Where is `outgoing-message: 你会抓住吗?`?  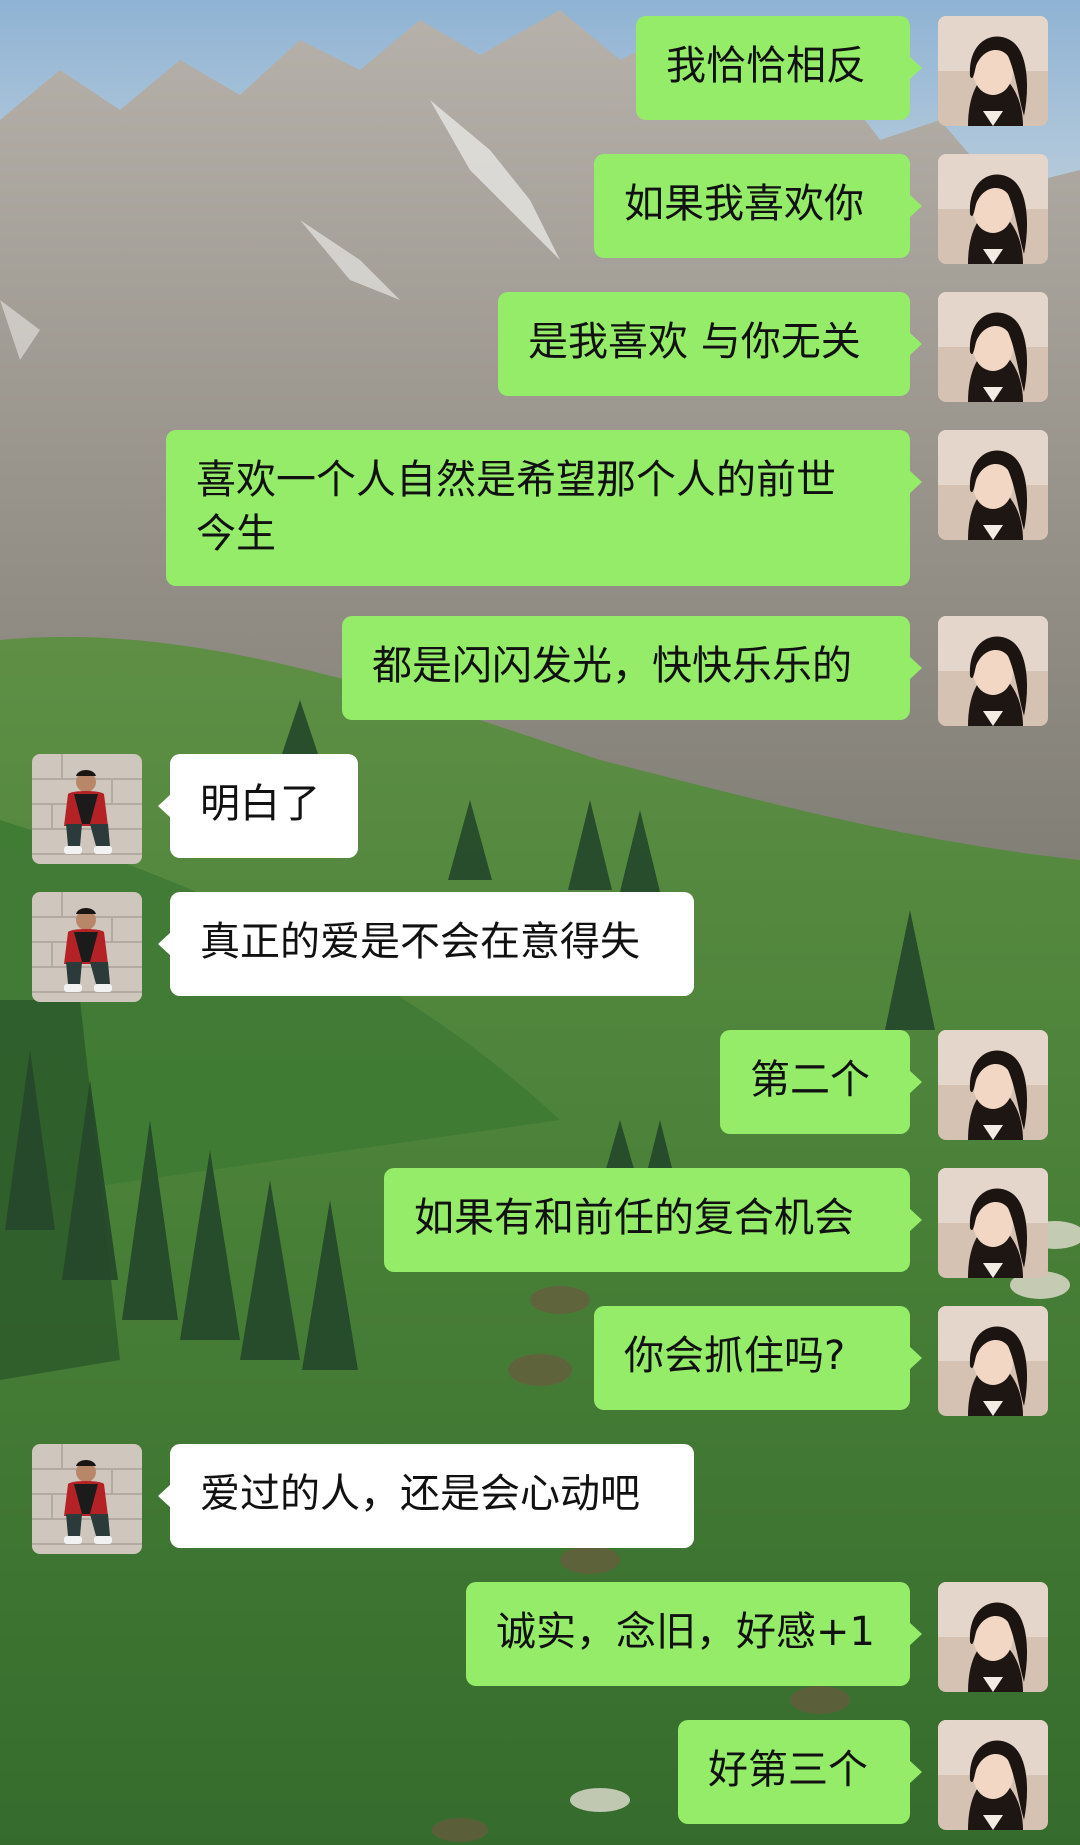
outgoing-message: 你会抓住吗? is located at coordinates (540, 1361).